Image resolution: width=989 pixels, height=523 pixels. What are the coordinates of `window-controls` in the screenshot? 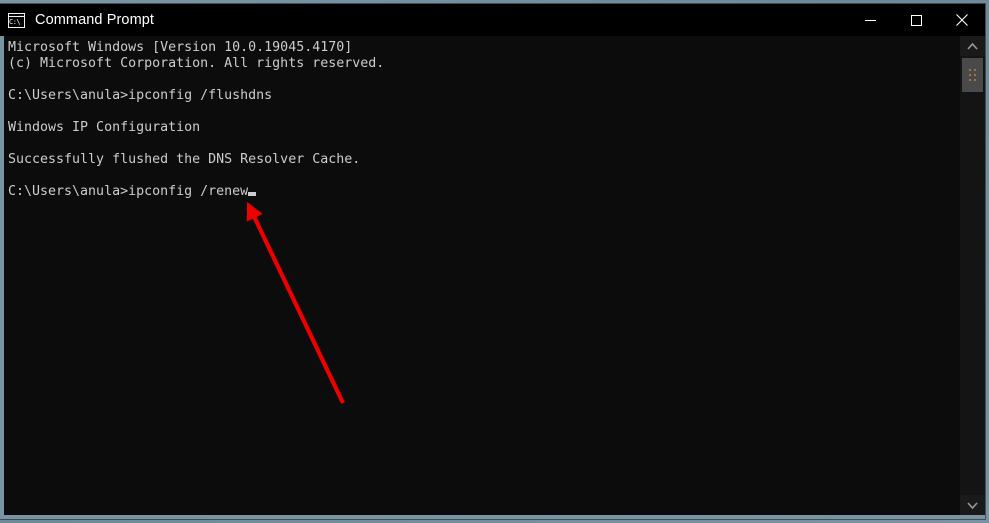 It's located at (916, 20).